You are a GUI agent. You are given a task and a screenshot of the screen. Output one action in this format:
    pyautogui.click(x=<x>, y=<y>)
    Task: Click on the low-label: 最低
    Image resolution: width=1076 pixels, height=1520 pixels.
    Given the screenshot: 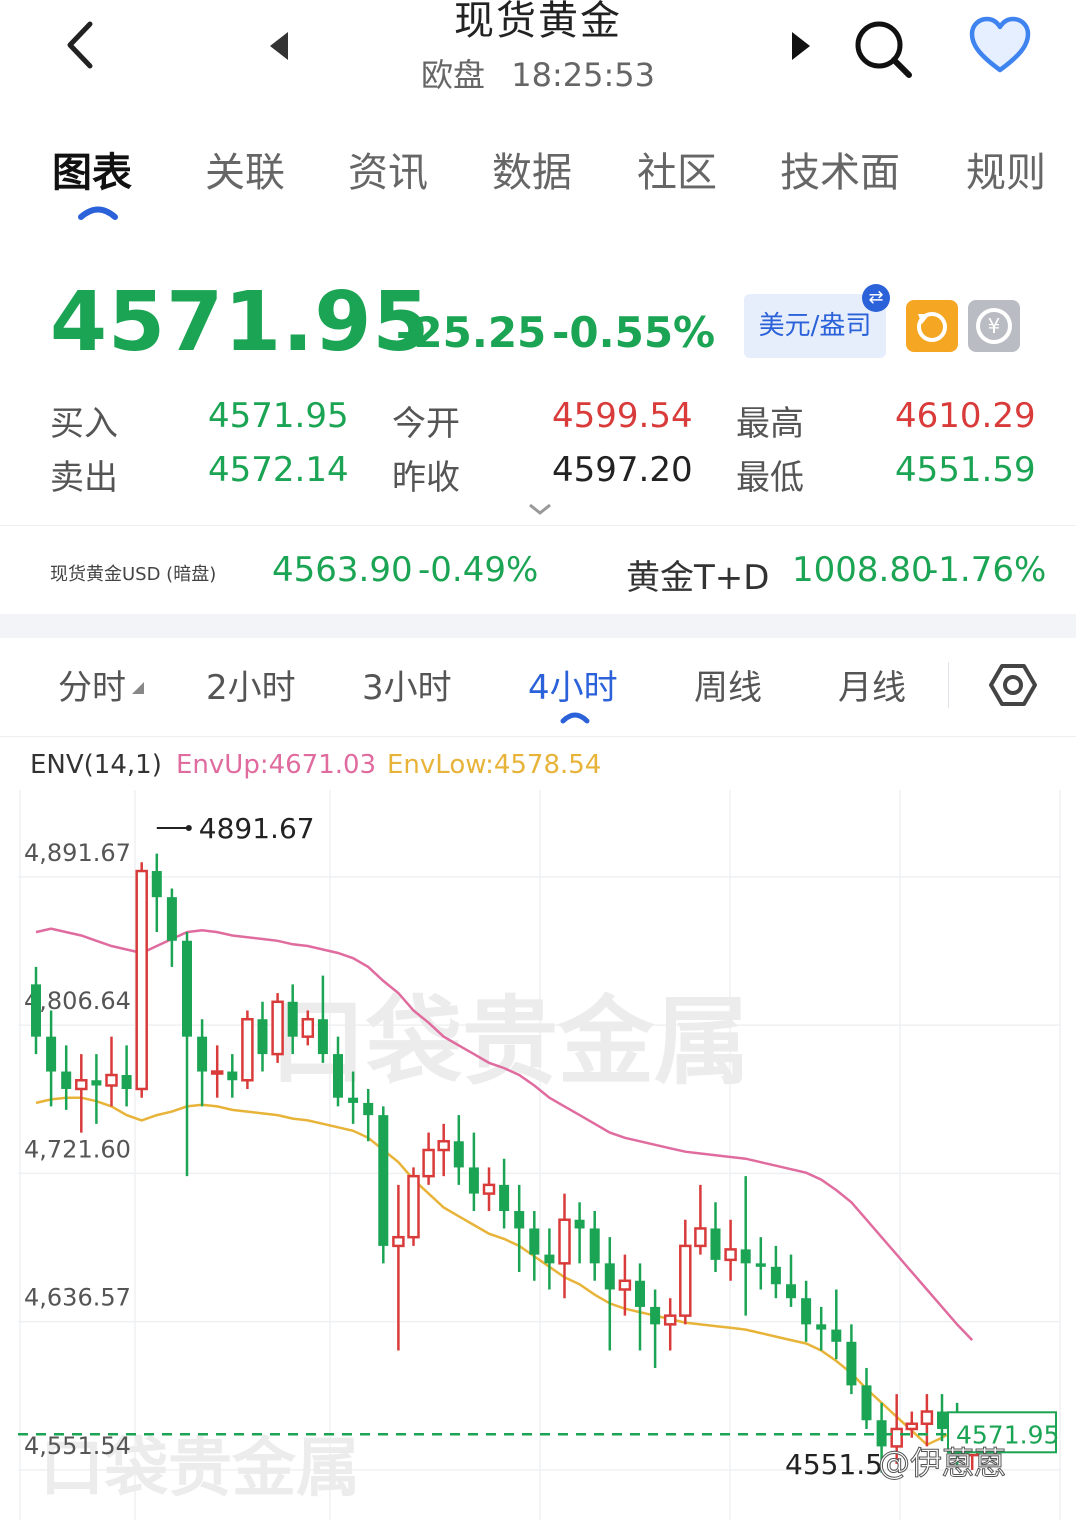 What is the action you would take?
    pyautogui.click(x=770, y=478)
    